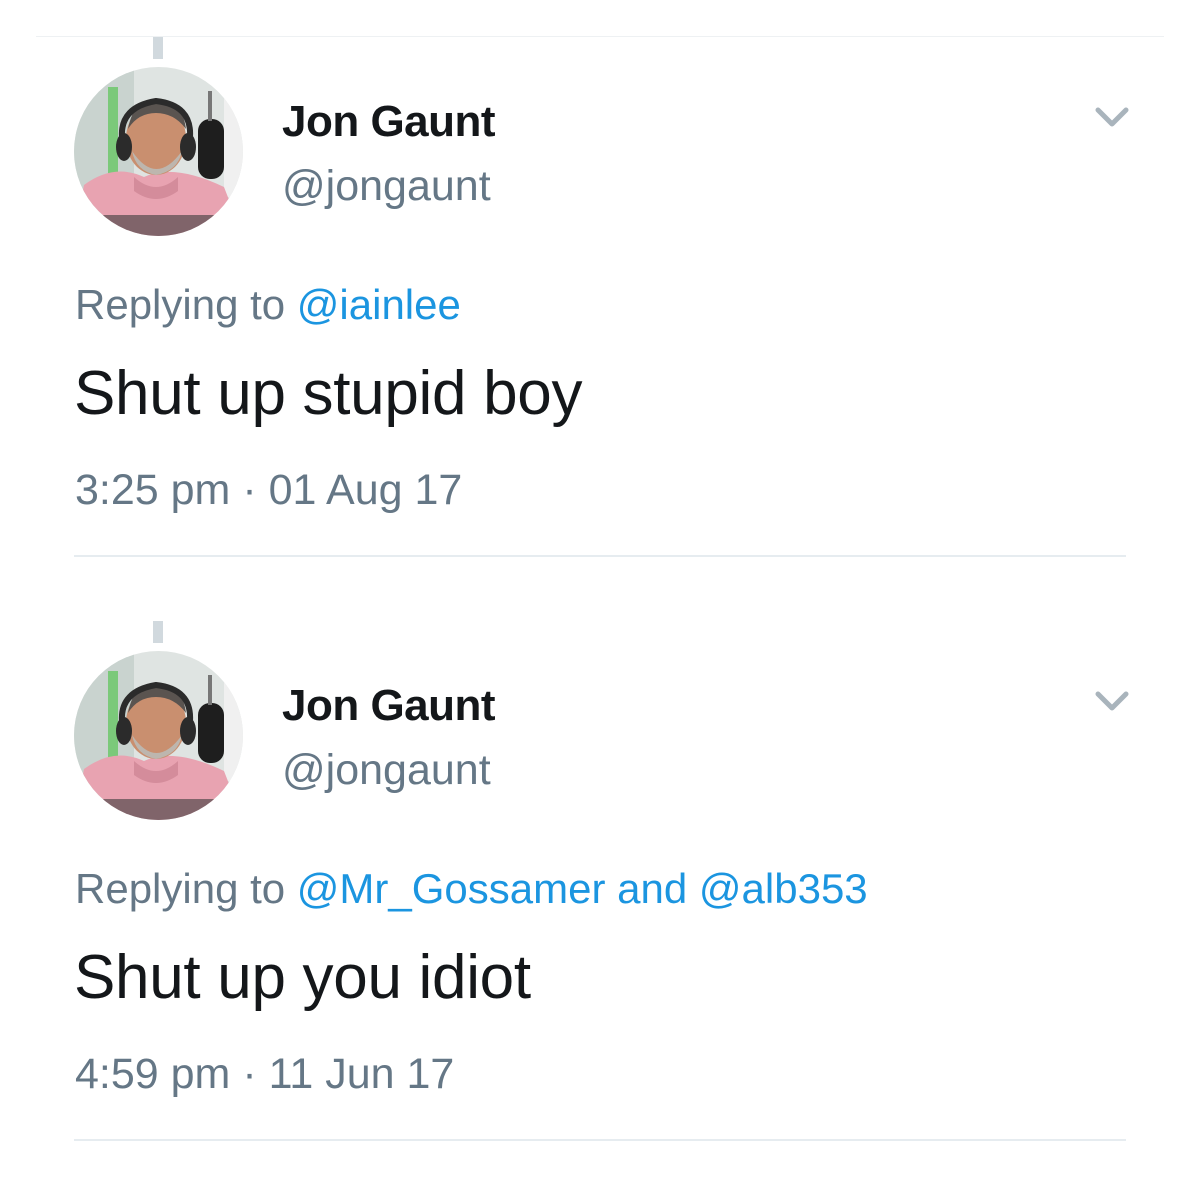 Image resolution: width=1200 pixels, height=1200 pixels. What do you see at coordinates (652, 888) in the screenshot?
I see `mention-joiner: and` at bounding box center [652, 888].